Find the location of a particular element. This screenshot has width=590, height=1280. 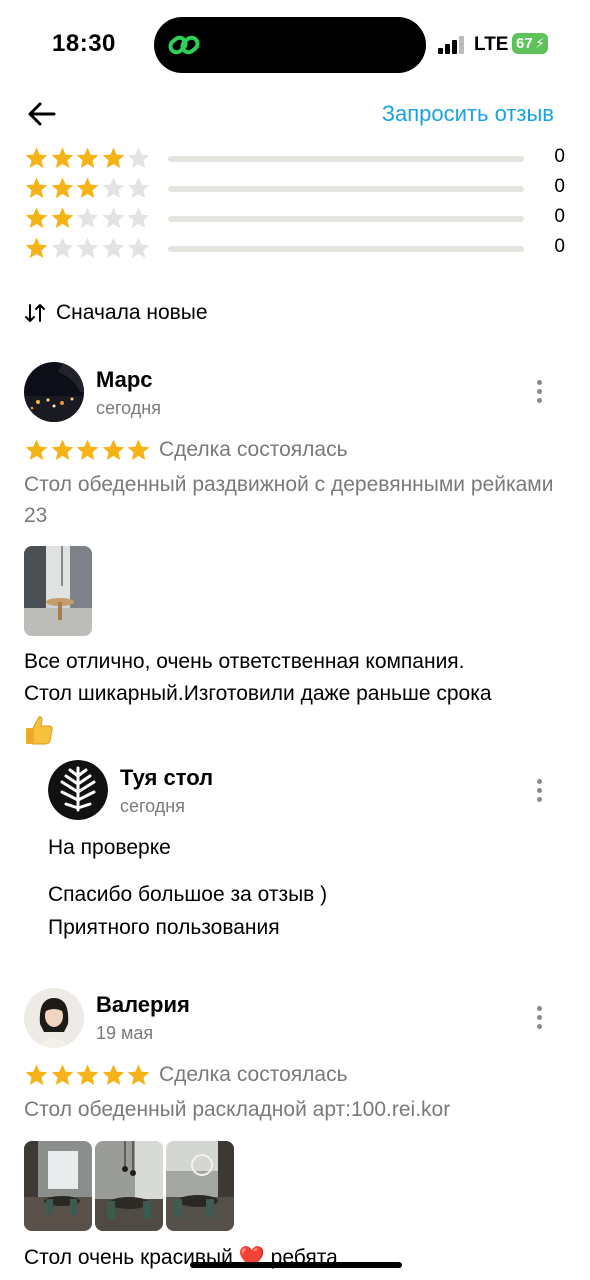

status-bar: 18:30 LTE 67 ⚡ is located at coordinates (295, 45).